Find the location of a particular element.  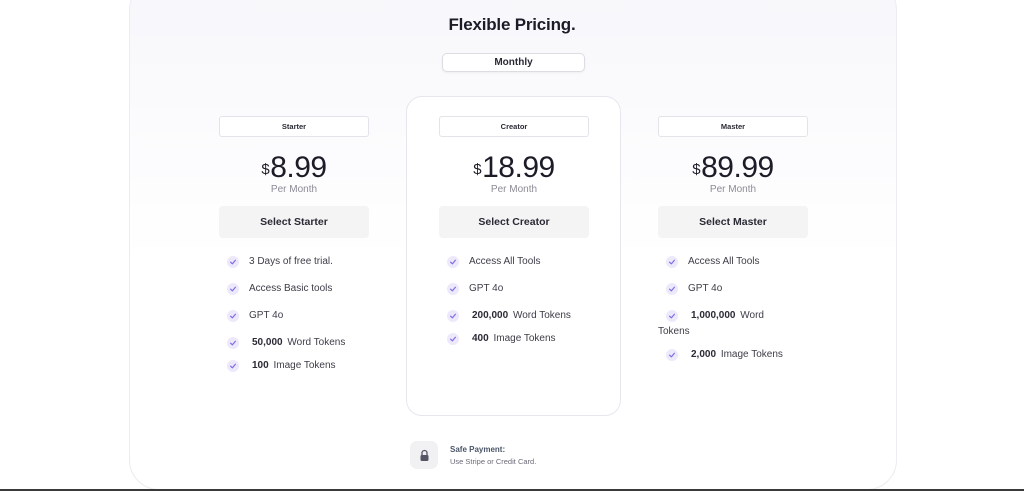

safe-payment-subtitle: Use Stripe or Credit Card. is located at coordinates (493, 461).